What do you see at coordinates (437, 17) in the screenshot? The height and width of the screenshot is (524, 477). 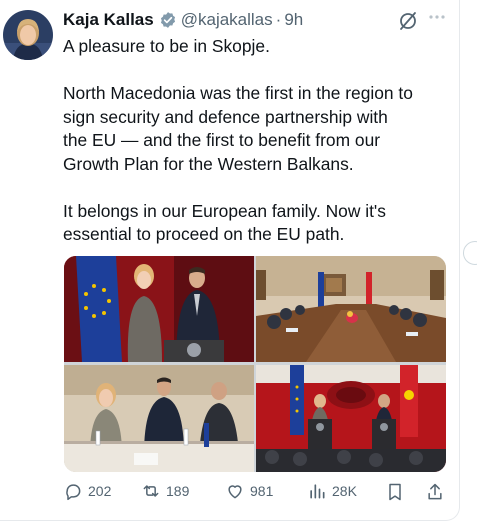 I see `more-icon` at bounding box center [437, 17].